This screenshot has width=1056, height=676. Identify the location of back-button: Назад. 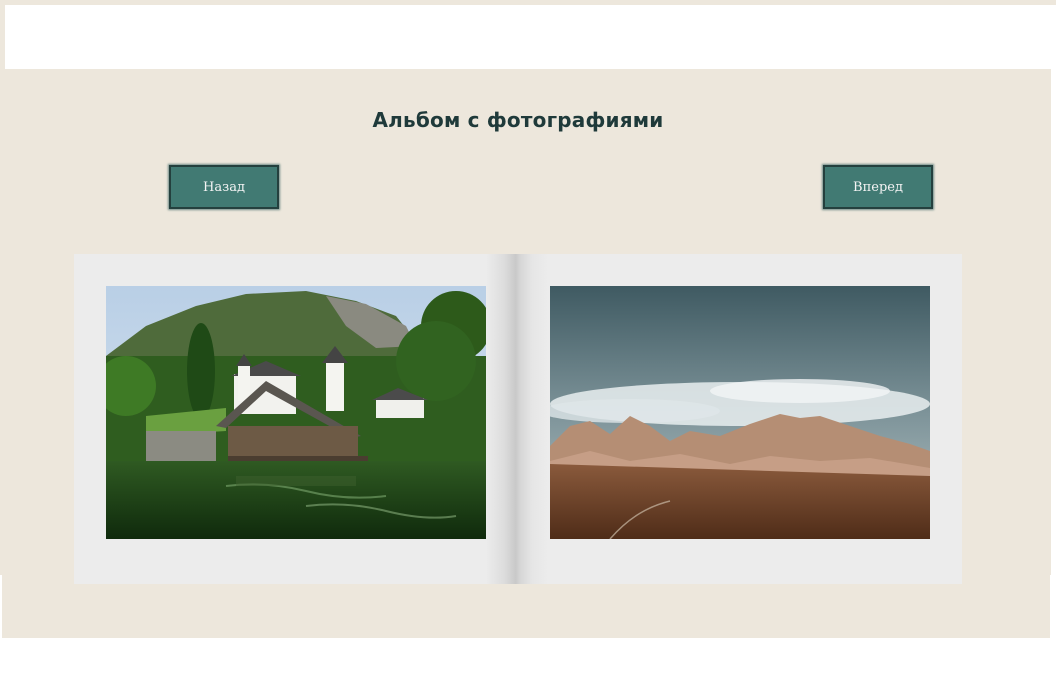
(224, 187).